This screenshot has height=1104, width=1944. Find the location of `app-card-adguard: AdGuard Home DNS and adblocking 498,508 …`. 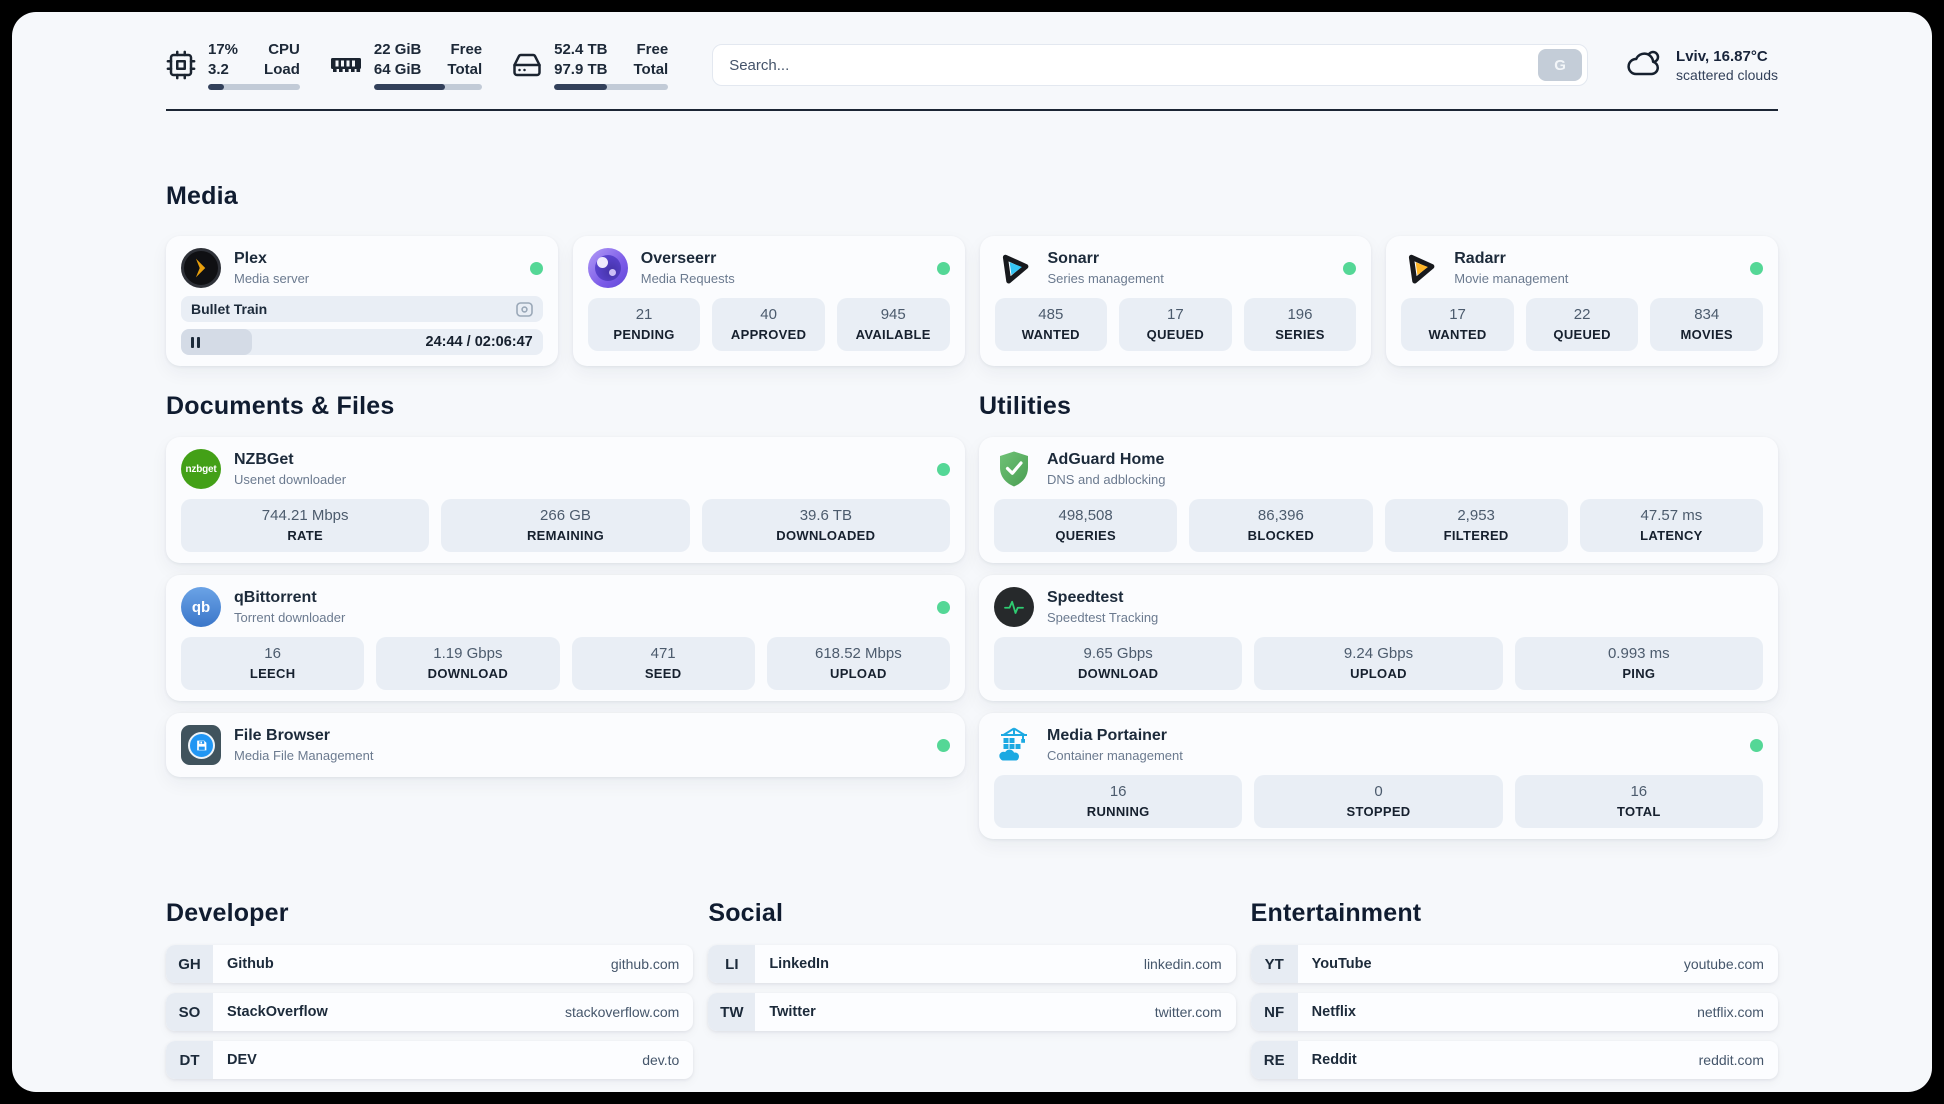

app-card-adguard: AdGuard Home DNS and adblocking 498,508 … is located at coordinates (1378, 500).